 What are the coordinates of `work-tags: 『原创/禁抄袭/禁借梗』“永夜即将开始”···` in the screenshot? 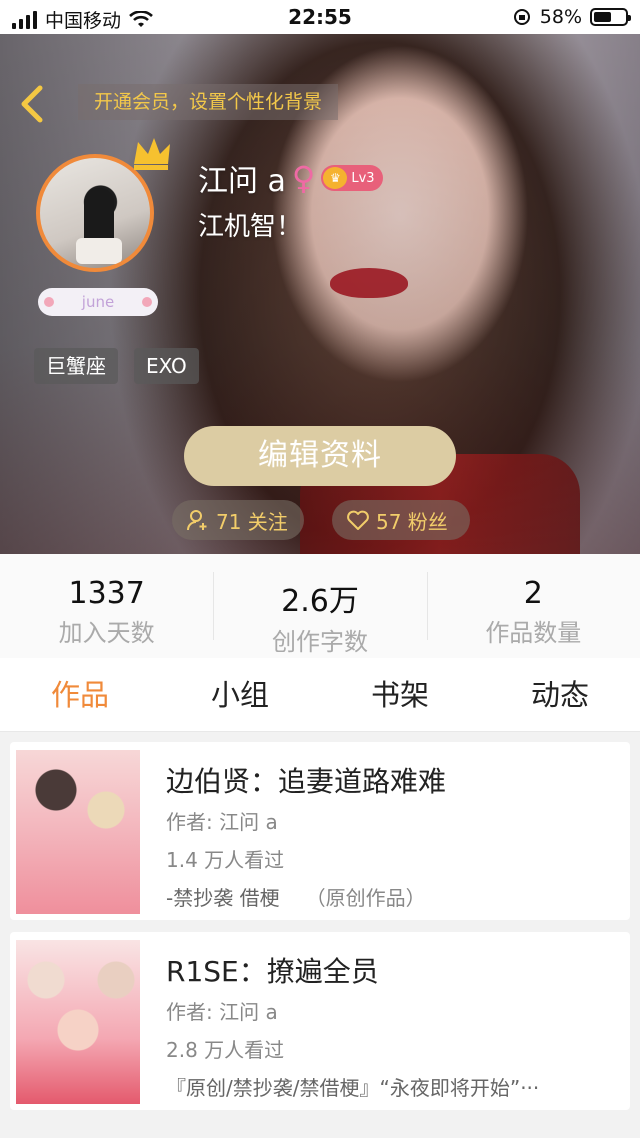 It's located at (352, 1086).